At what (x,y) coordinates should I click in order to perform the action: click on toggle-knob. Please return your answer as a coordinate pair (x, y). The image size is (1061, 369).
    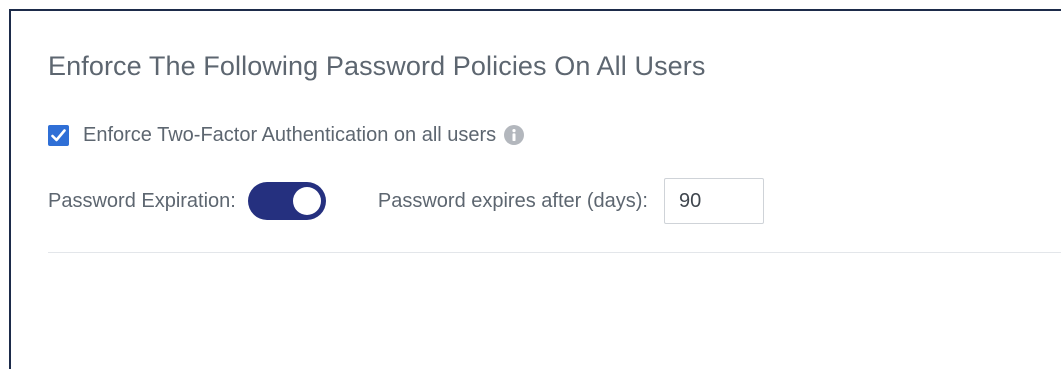
    Looking at the image, I should click on (306, 201).